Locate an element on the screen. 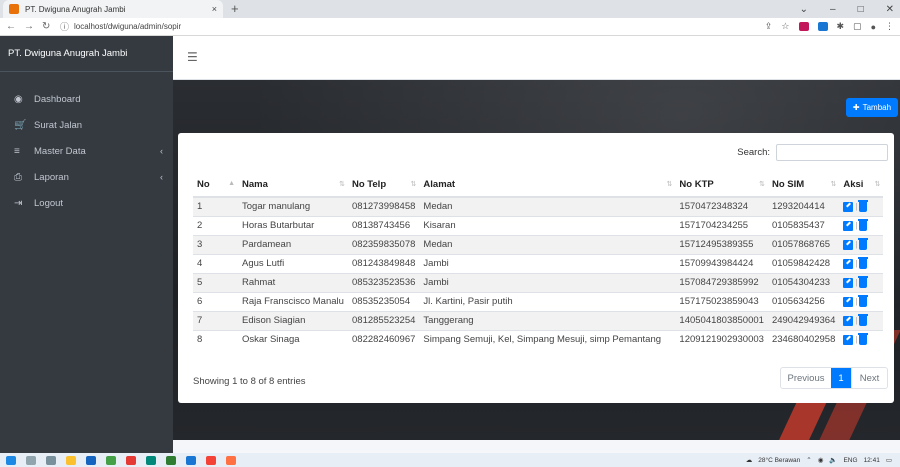 The height and width of the screenshot is (467, 900). sidebar-item-laporan: ⎙ Laporan ‹ is located at coordinates (86, 177).